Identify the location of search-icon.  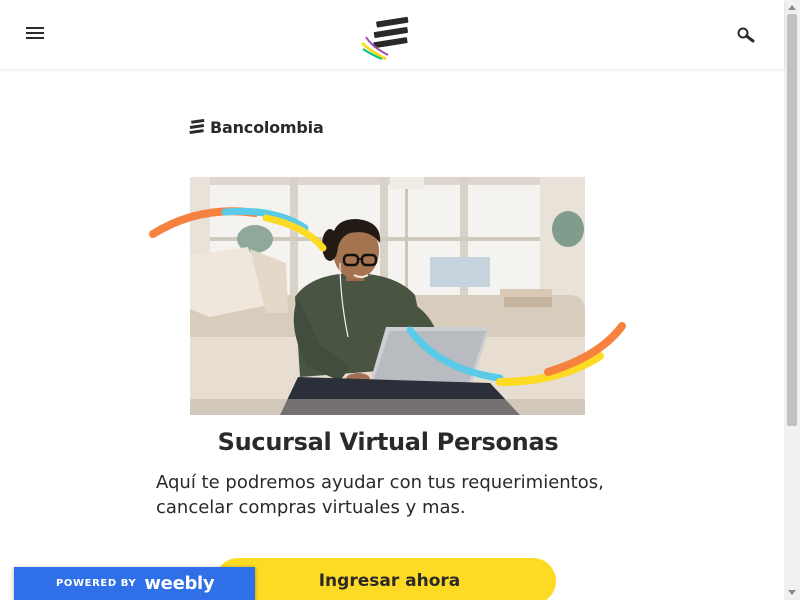
(746, 35).